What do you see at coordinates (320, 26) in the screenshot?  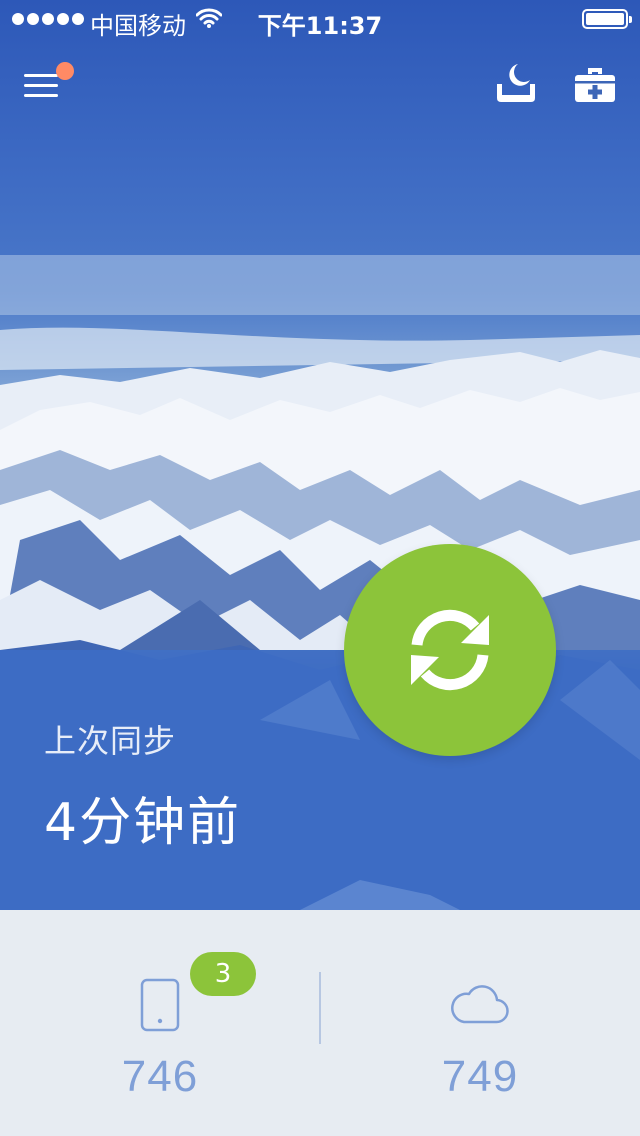 I see `status-time: 下午11:37` at bounding box center [320, 26].